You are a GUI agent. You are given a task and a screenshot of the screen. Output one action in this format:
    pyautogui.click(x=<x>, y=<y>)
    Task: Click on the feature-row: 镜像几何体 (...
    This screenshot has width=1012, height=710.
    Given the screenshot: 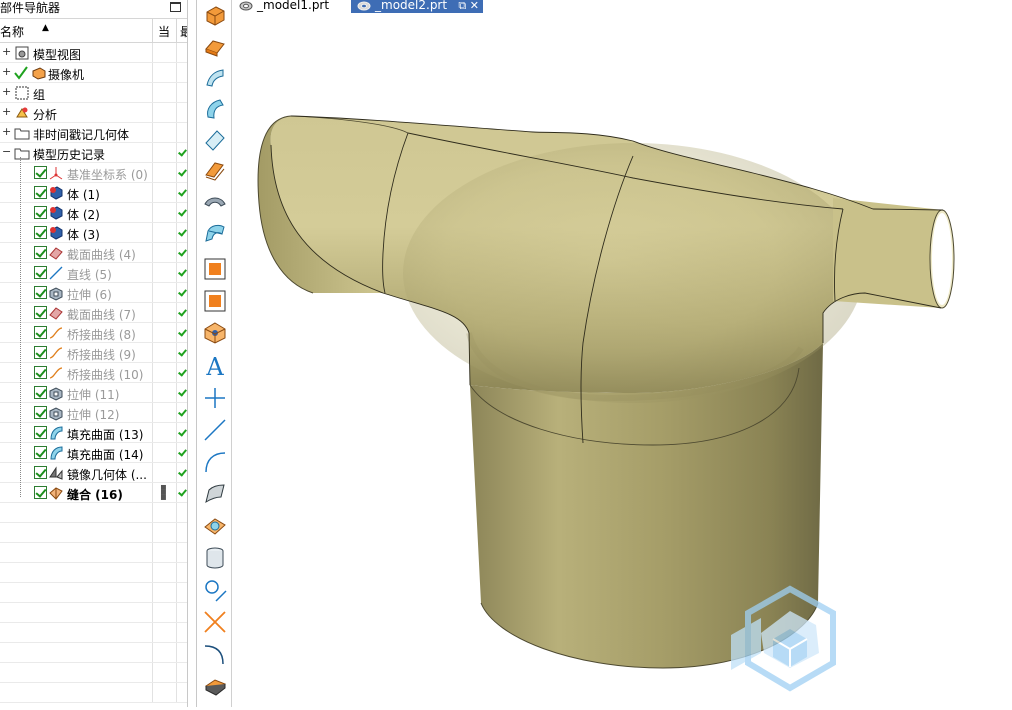 What is the action you would take?
    pyautogui.click(x=93, y=473)
    